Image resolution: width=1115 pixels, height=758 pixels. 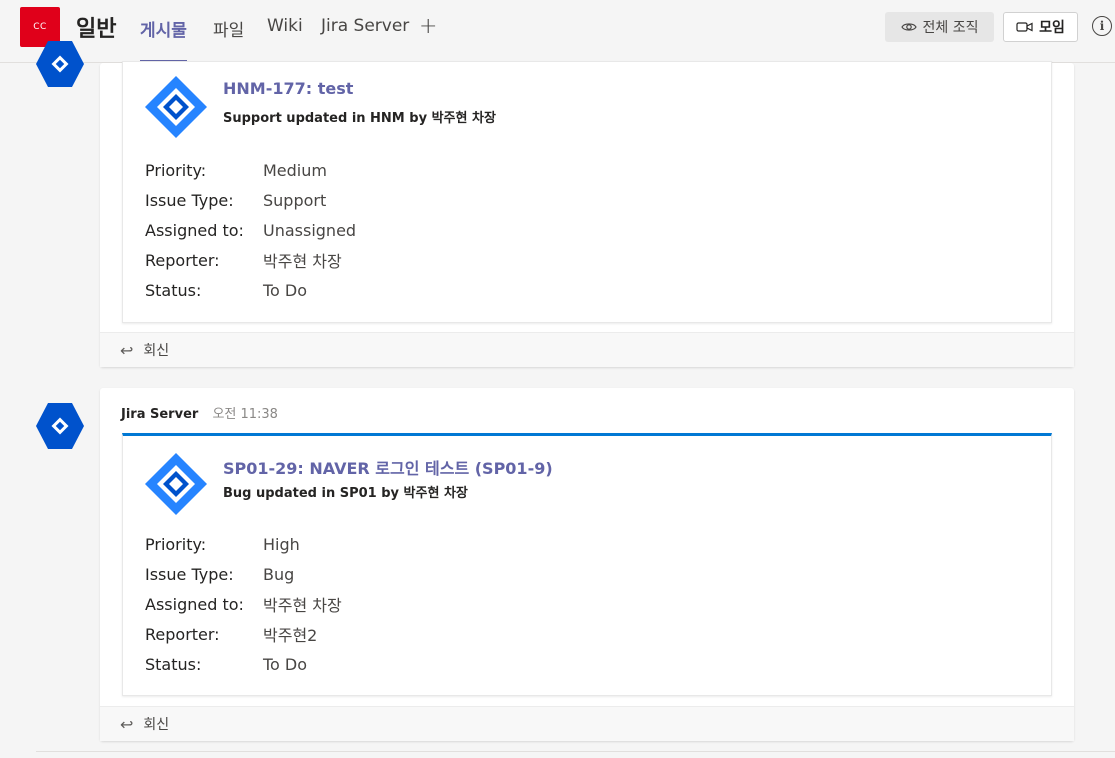 What do you see at coordinates (279, 574) in the screenshot?
I see `field-value: Bug` at bounding box center [279, 574].